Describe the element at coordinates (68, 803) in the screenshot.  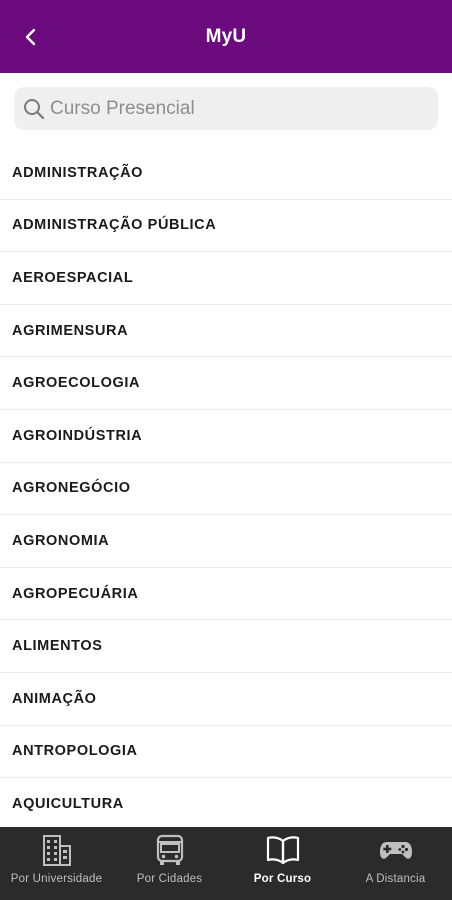
I see `course-label: AQUICULTURA` at that location.